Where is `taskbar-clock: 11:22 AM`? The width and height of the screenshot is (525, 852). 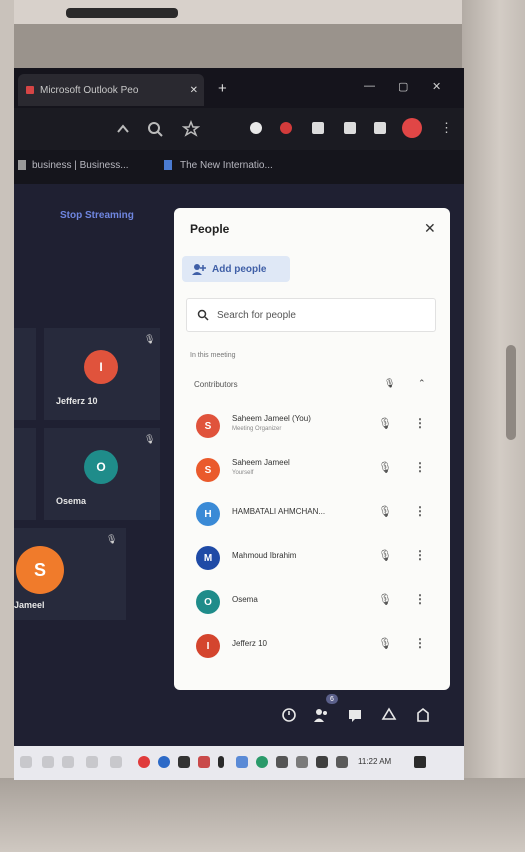
taskbar-clock: 11:22 AM is located at coordinates (374, 761).